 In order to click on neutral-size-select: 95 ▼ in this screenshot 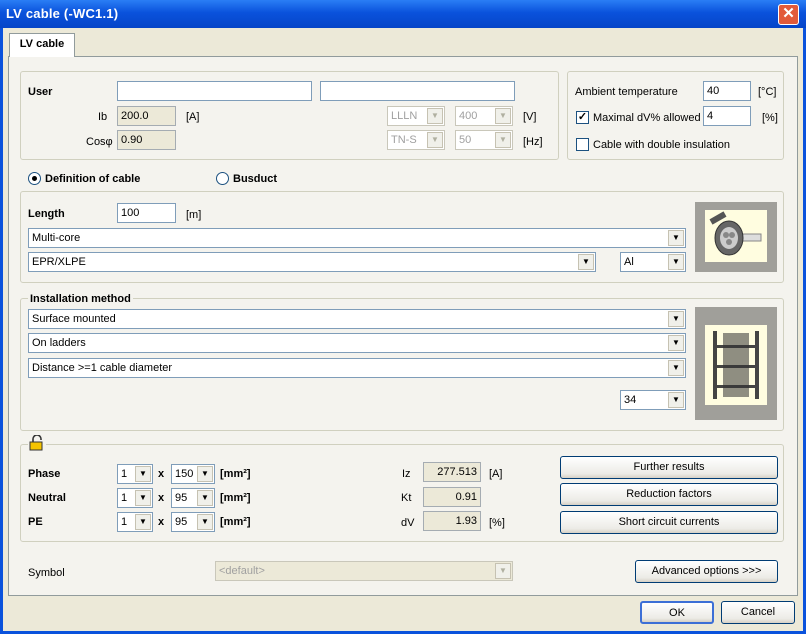, I will do `click(193, 498)`.